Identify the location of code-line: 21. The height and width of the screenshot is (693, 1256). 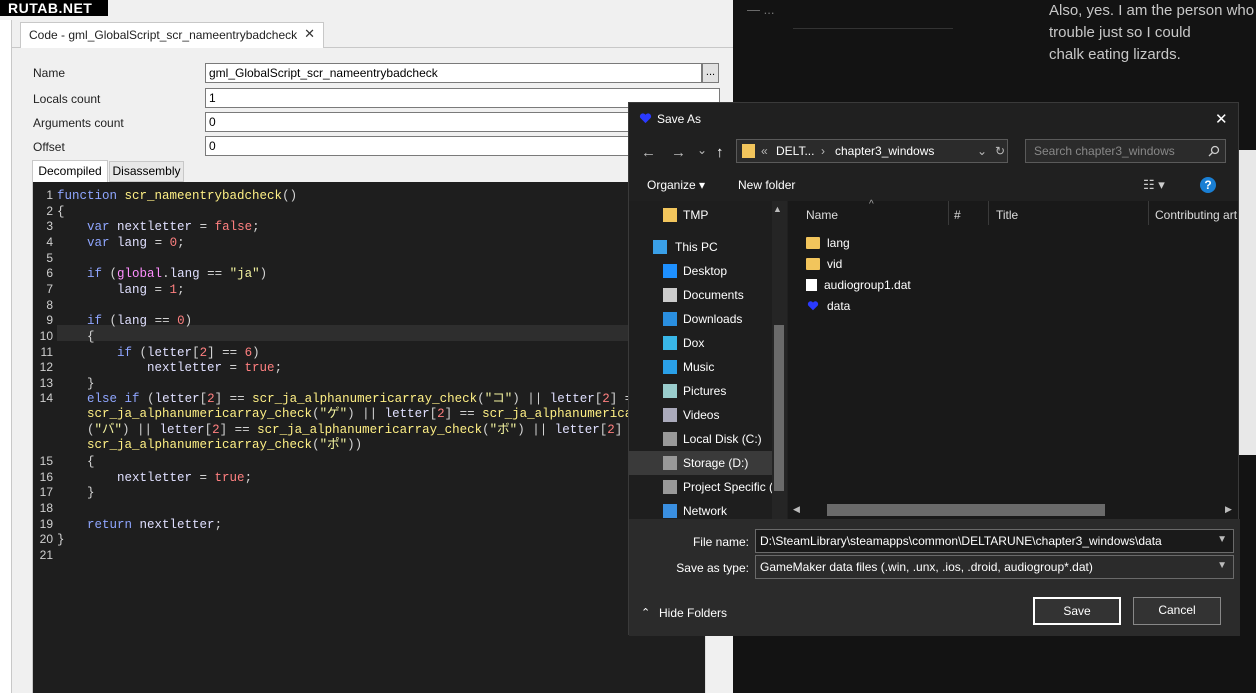
(343, 555).